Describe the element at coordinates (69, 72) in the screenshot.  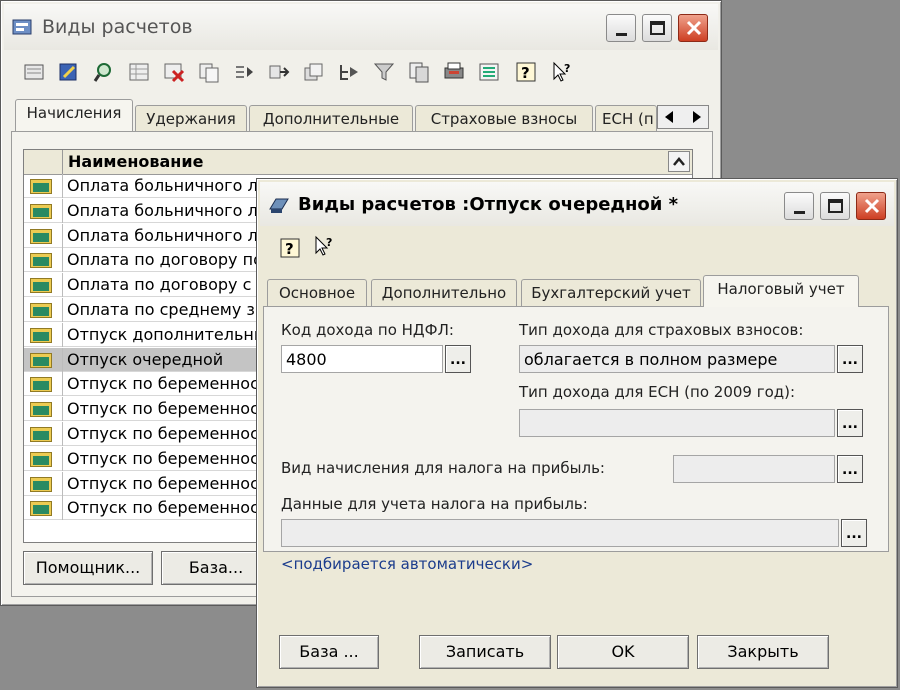
I see `edit-item-icon` at that location.